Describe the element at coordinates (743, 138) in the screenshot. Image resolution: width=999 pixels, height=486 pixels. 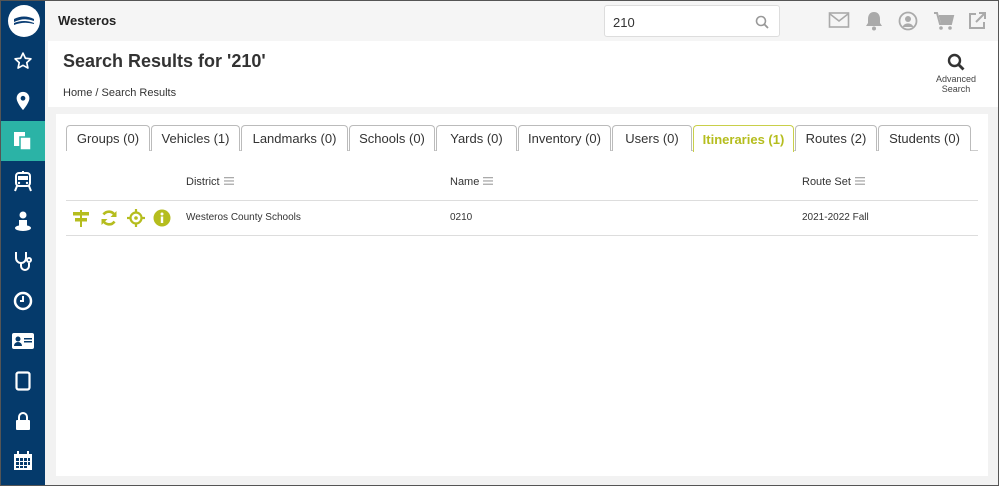
I see `tab-itineraries: Itineraries (1)` at that location.